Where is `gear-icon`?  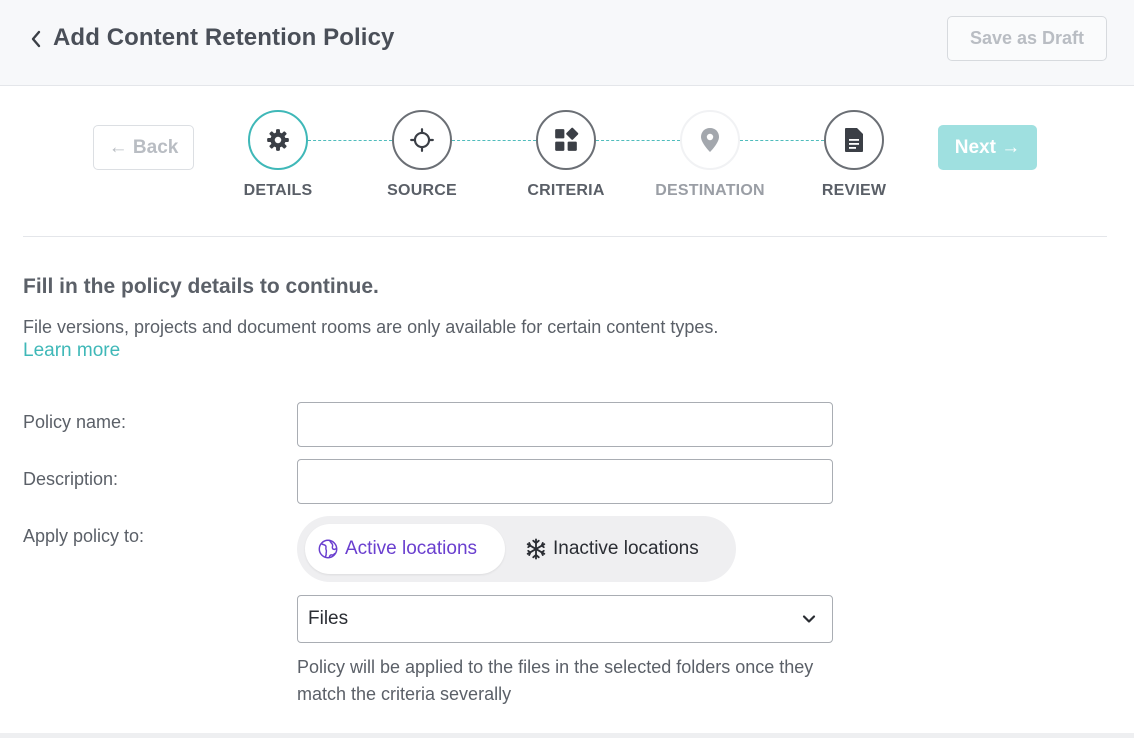 gear-icon is located at coordinates (278, 140).